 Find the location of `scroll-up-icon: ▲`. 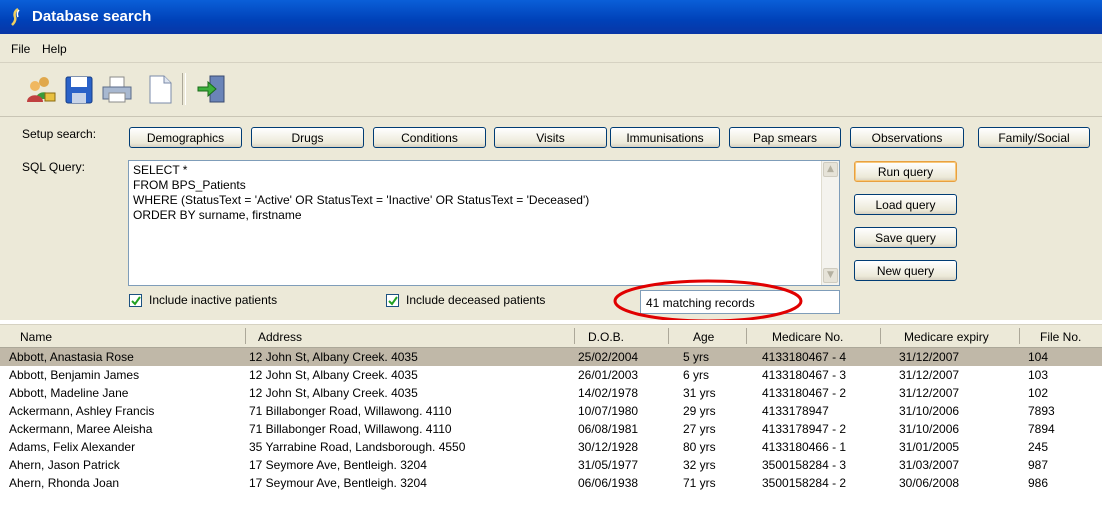

scroll-up-icon: ▲ is located at coordinates (830, 169).